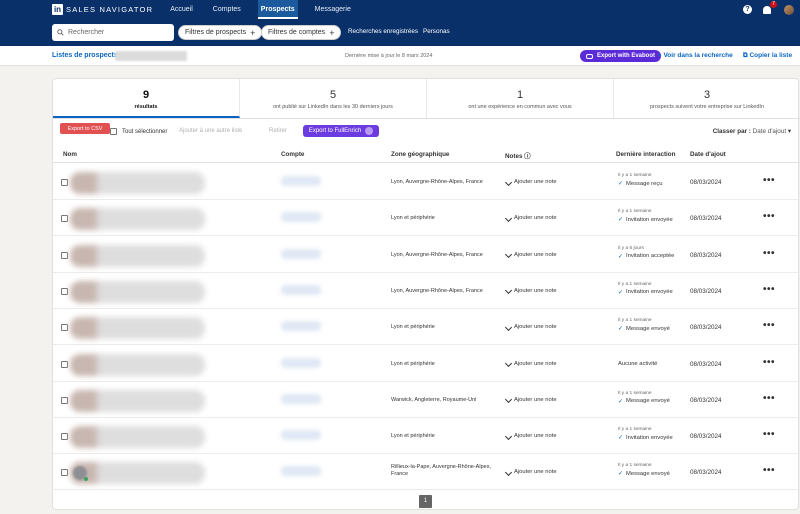 The width and height of the screenshot is (800, 514). What do you see at coordinates (747, 9) in the screenshot?
I see `help-icon: ?` at bounding box center [747, 9].